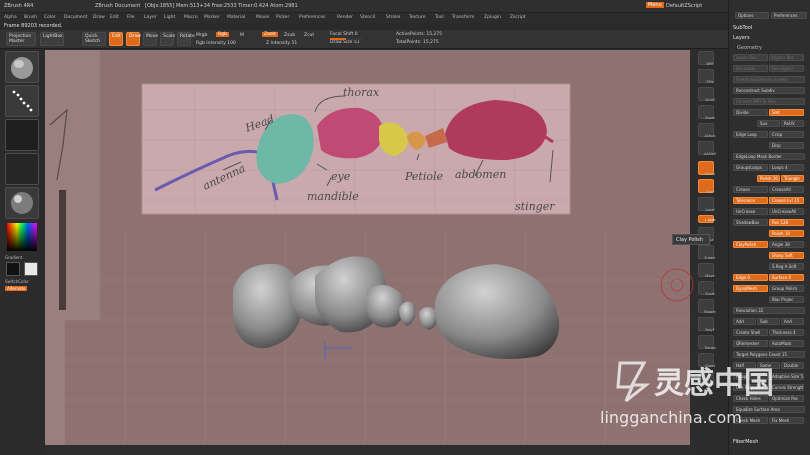 Image resolution: width=810 pixels, height=455 pixels. Describe the element at coordinates (131, 17) in the screenshot. I see `menu-file: File` at that location.